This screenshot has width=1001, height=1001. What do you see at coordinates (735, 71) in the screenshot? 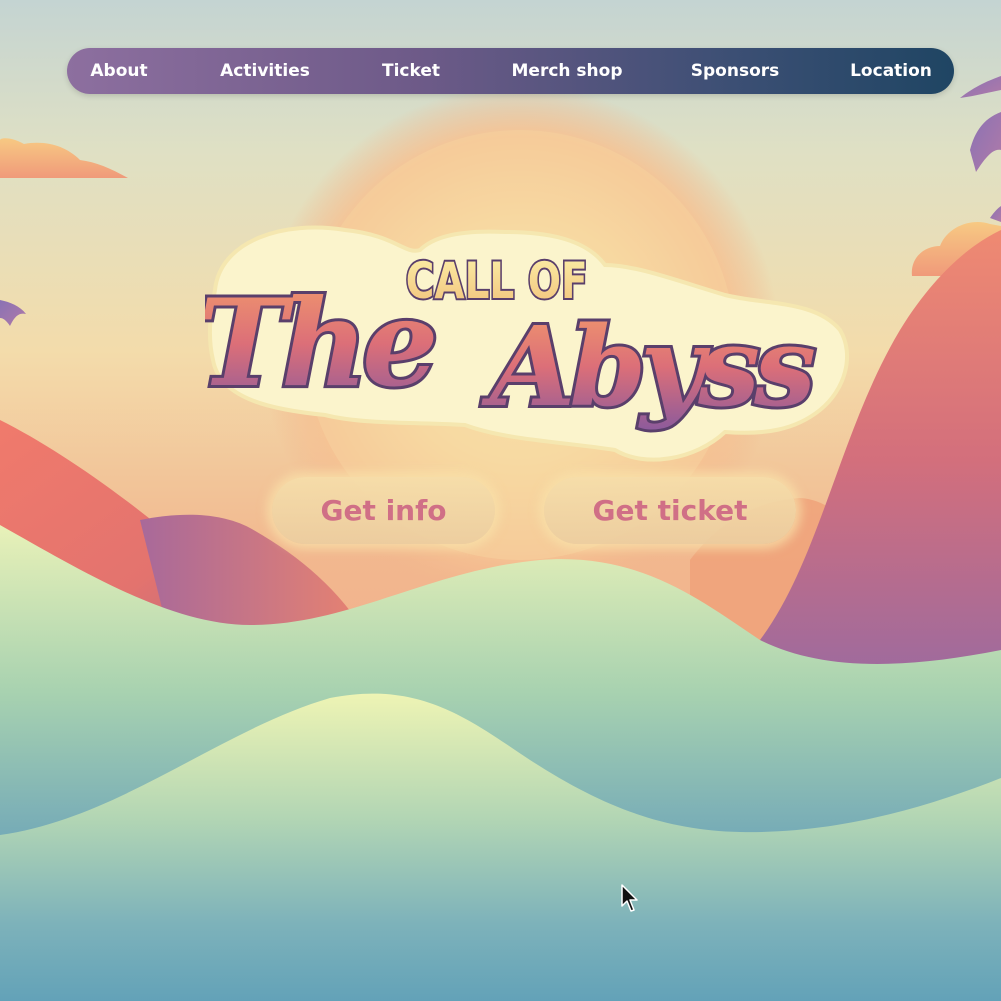
I see `nav-item-sponsors: Sponsors` at bounding box center [735, 71].